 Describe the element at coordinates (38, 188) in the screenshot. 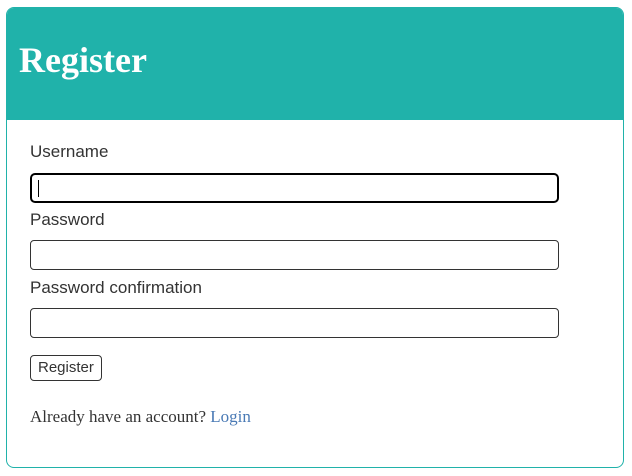

I see `text-caret` at that location.